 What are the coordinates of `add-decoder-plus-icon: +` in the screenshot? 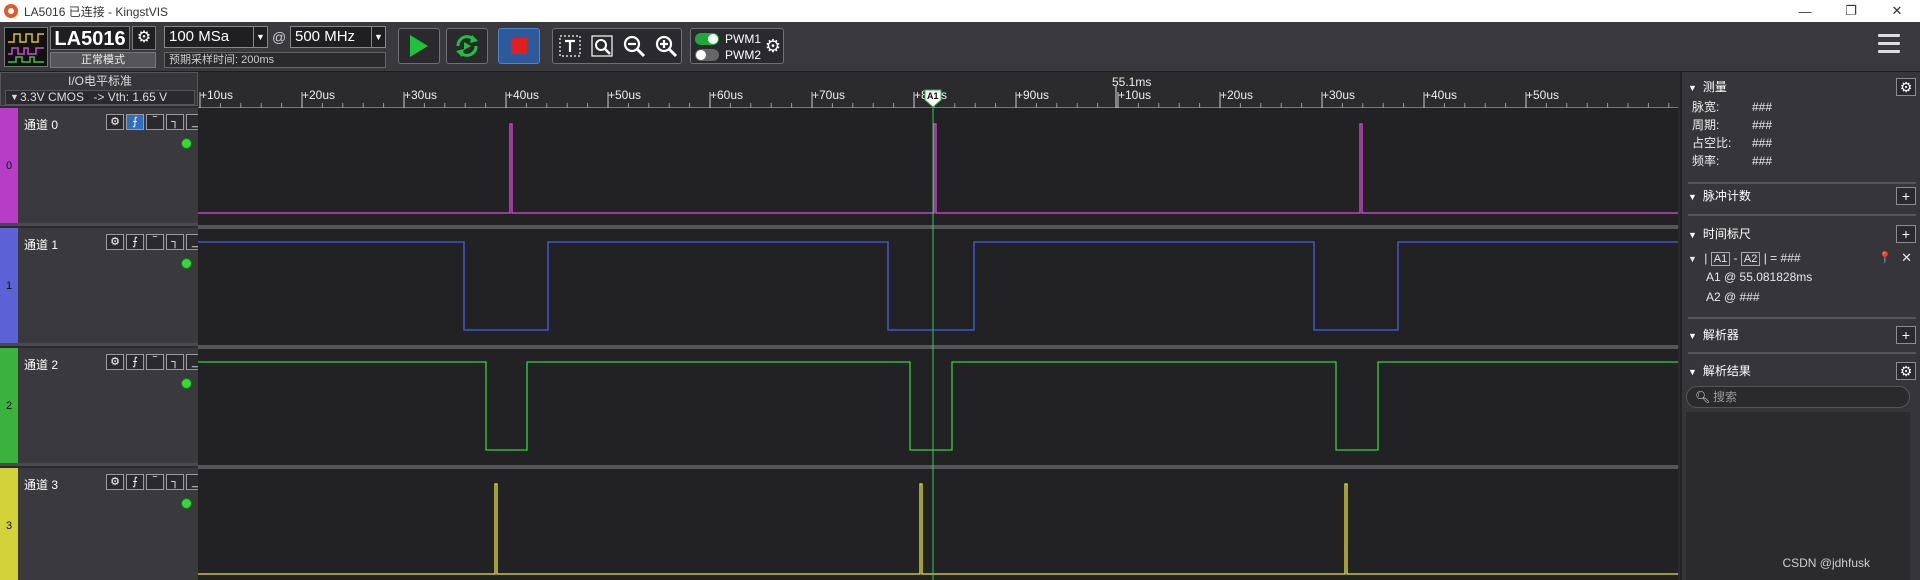 It's located at (1906, 335).